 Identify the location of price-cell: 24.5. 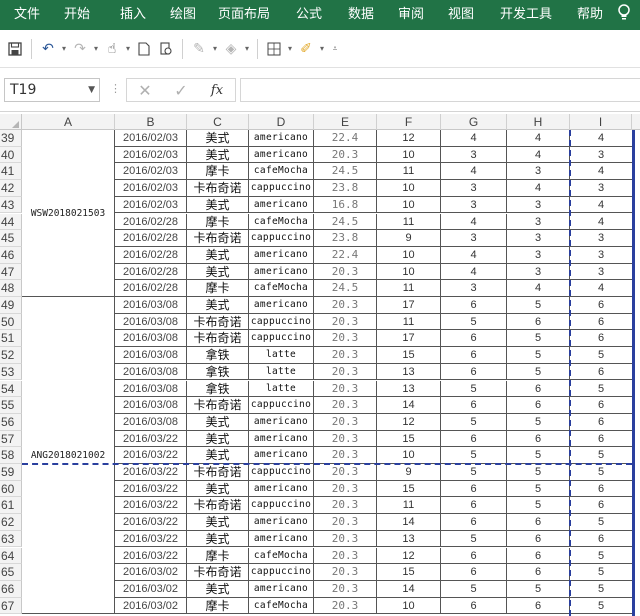
(345, 288).